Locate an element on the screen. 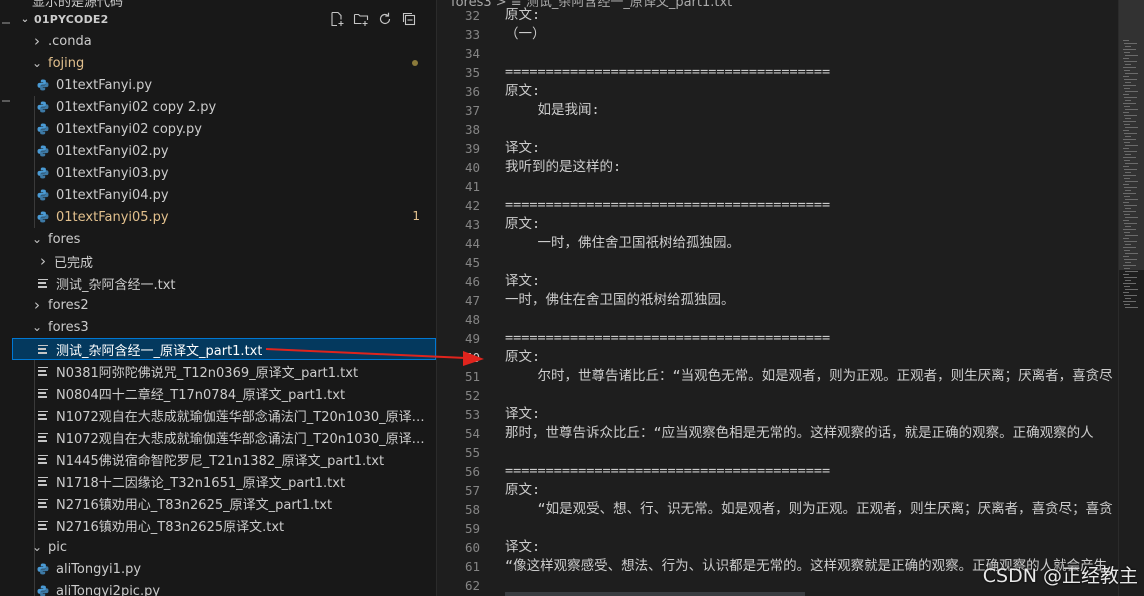  file-row: N1718十二因缘论_T32n1651_原译文_part1.txt is located at coordinates (224, 481).